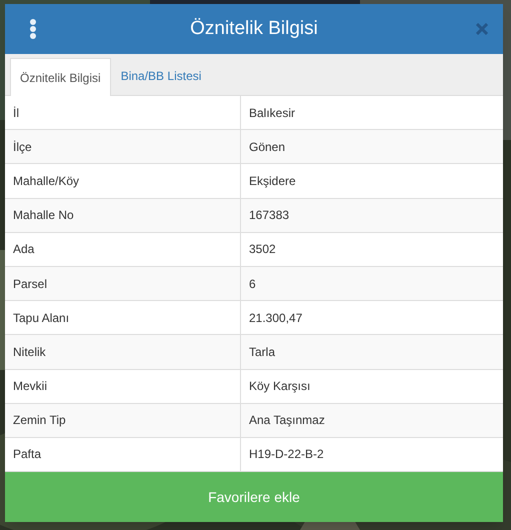  I want to click on table-cell-text: Balıkesir, so click(272, 113).